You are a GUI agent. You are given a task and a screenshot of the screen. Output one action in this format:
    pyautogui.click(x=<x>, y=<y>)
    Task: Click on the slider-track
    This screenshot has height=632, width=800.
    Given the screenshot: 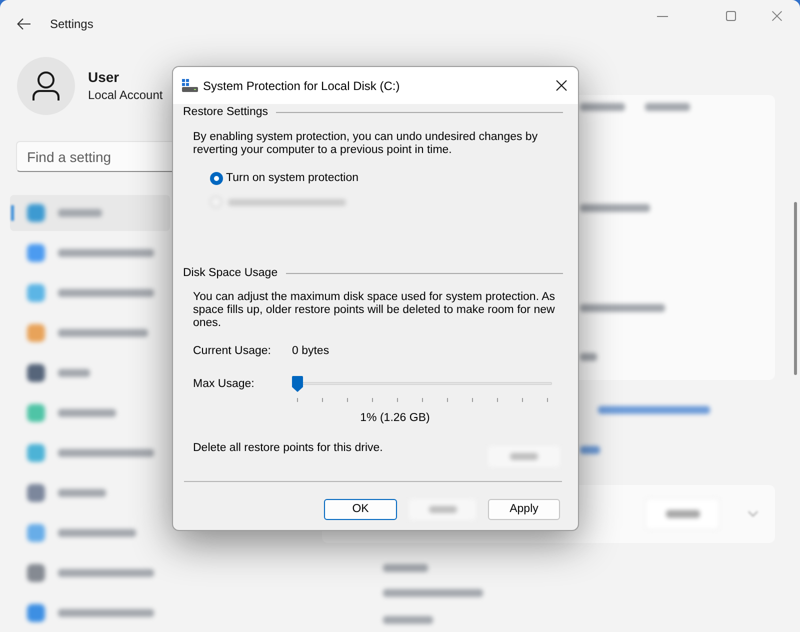 What is the action you would take?
    pyautogui.click(x=422, y=384)
    